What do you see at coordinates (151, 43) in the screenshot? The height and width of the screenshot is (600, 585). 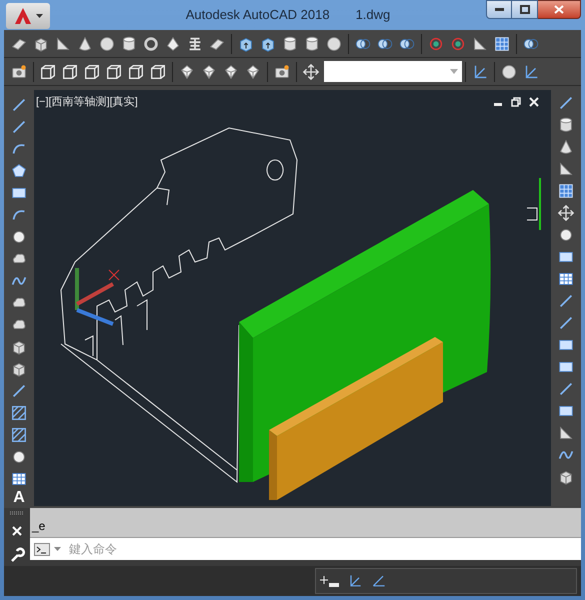 I see `ring-icon` at bounding box center [151, 43].